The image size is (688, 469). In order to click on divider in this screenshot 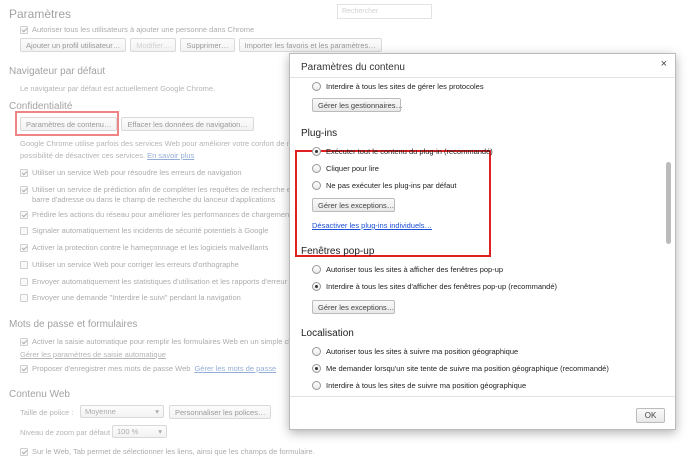, I will do `click(482, 396)`.